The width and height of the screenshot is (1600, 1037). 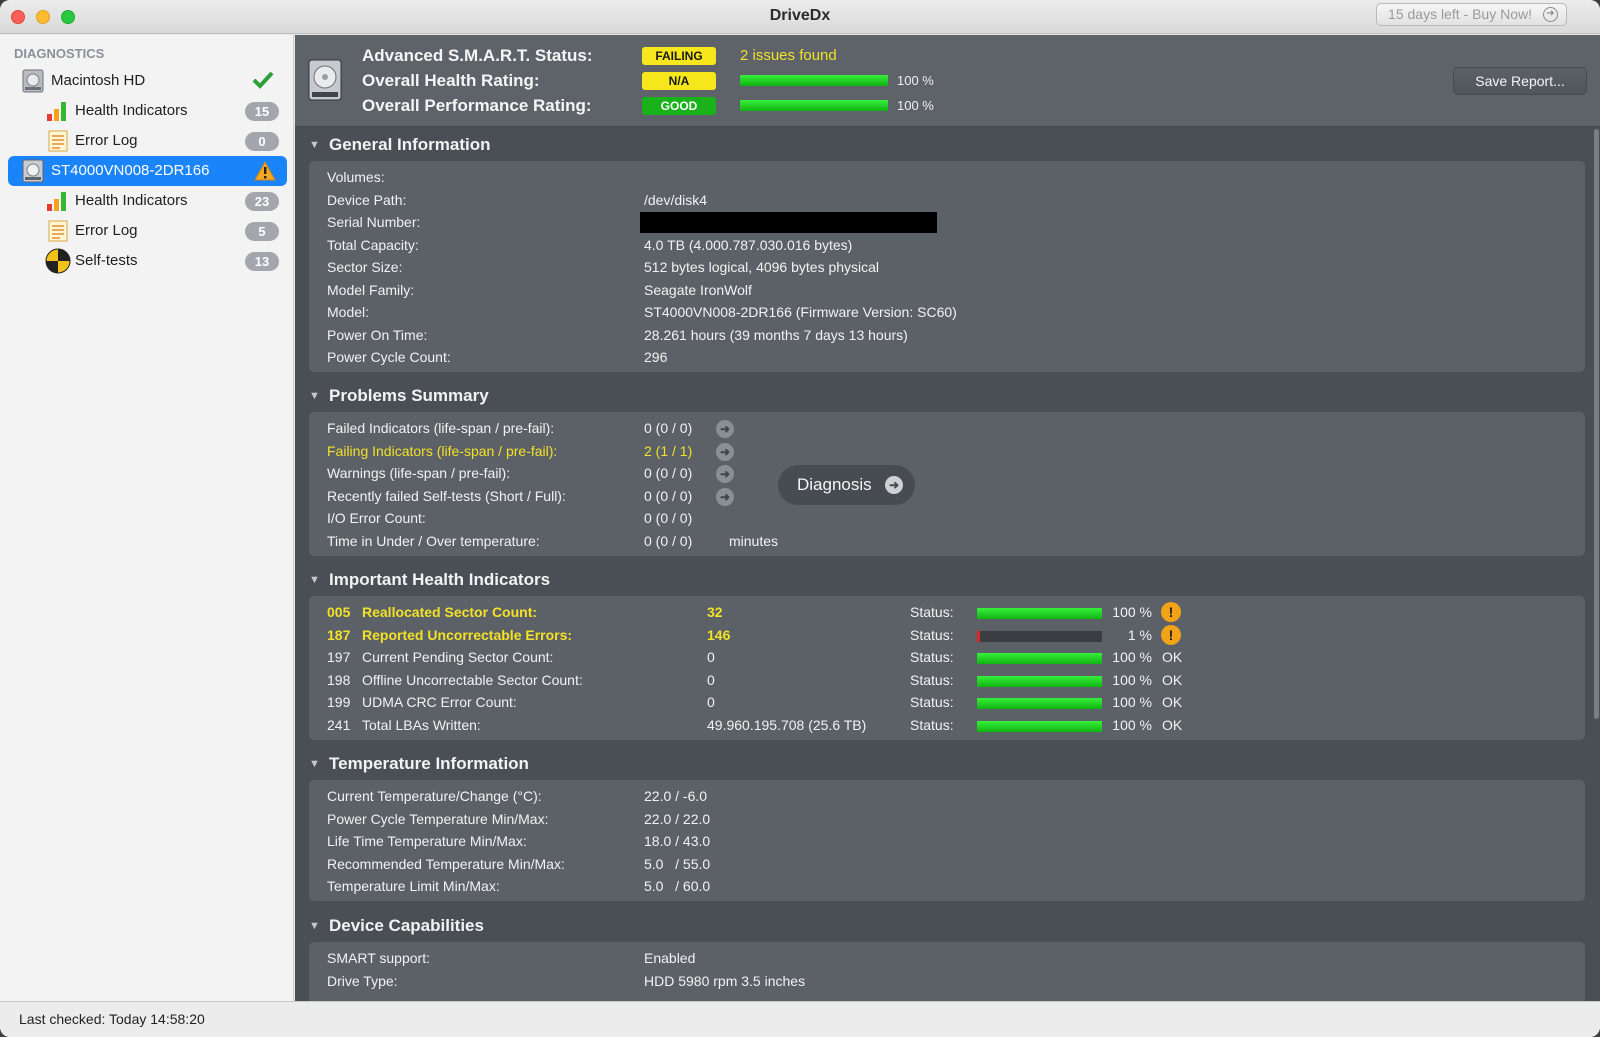 I want to click on capabilities-panel, so click(x=947, y=971).